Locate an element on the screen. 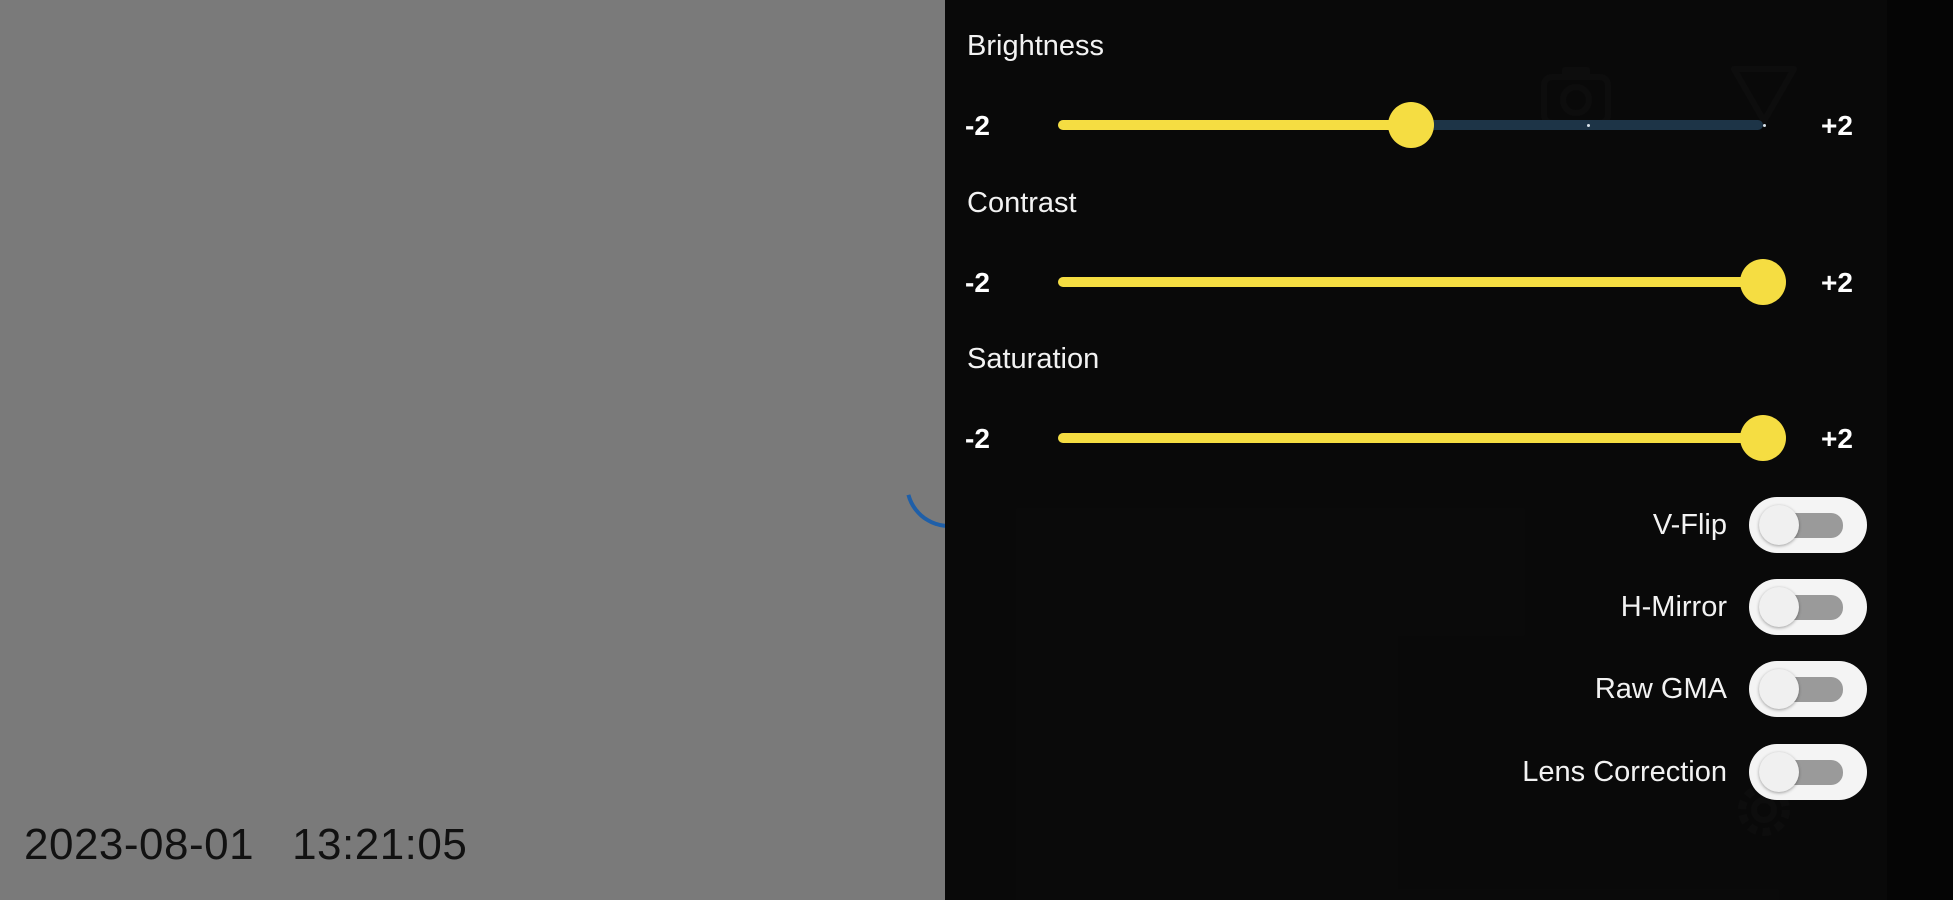  saturation-slider is located at coordinates (1422, 438).